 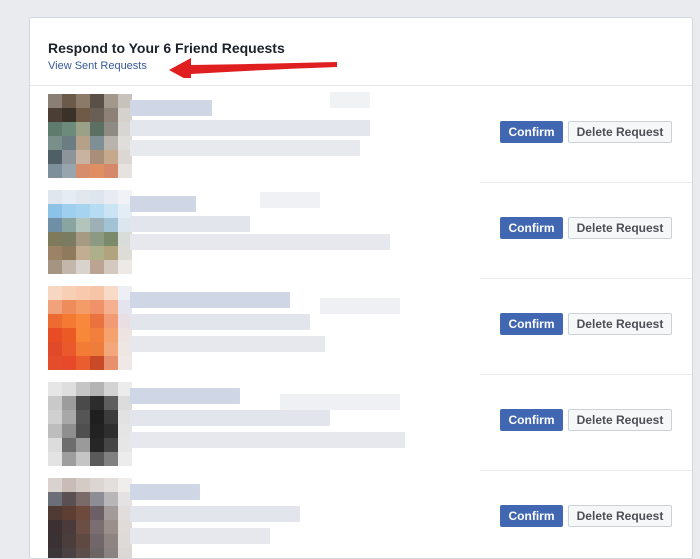 I want to click on view-sent-requests-link: View Sent Requests, so click(x=97, y=66).